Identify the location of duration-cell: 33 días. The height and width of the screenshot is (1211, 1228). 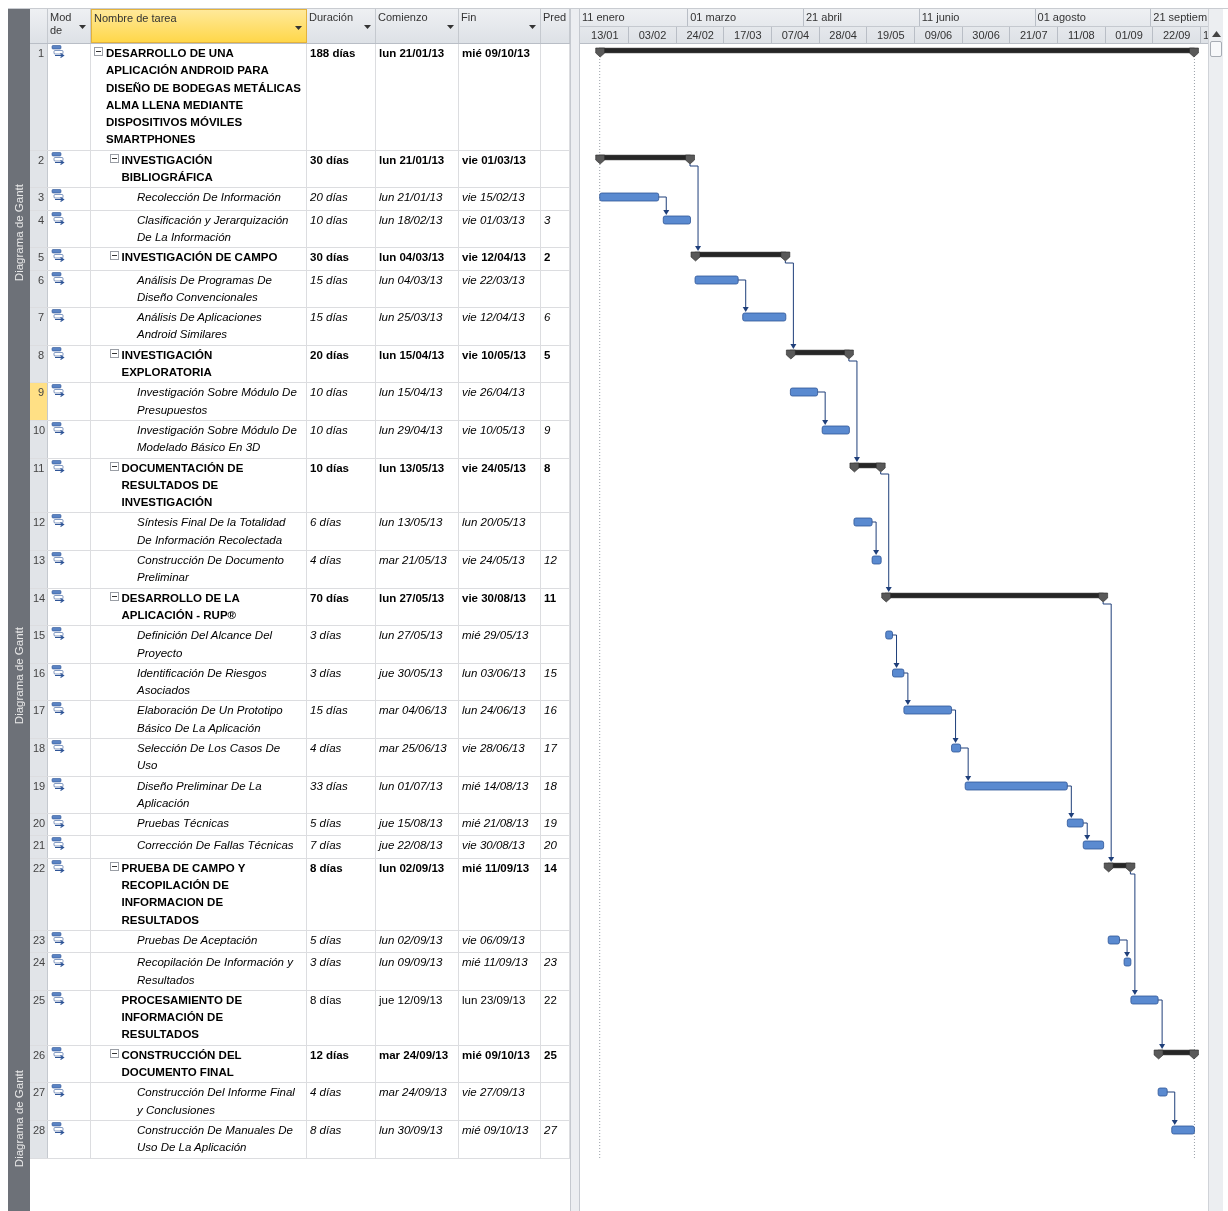
(329, 785).